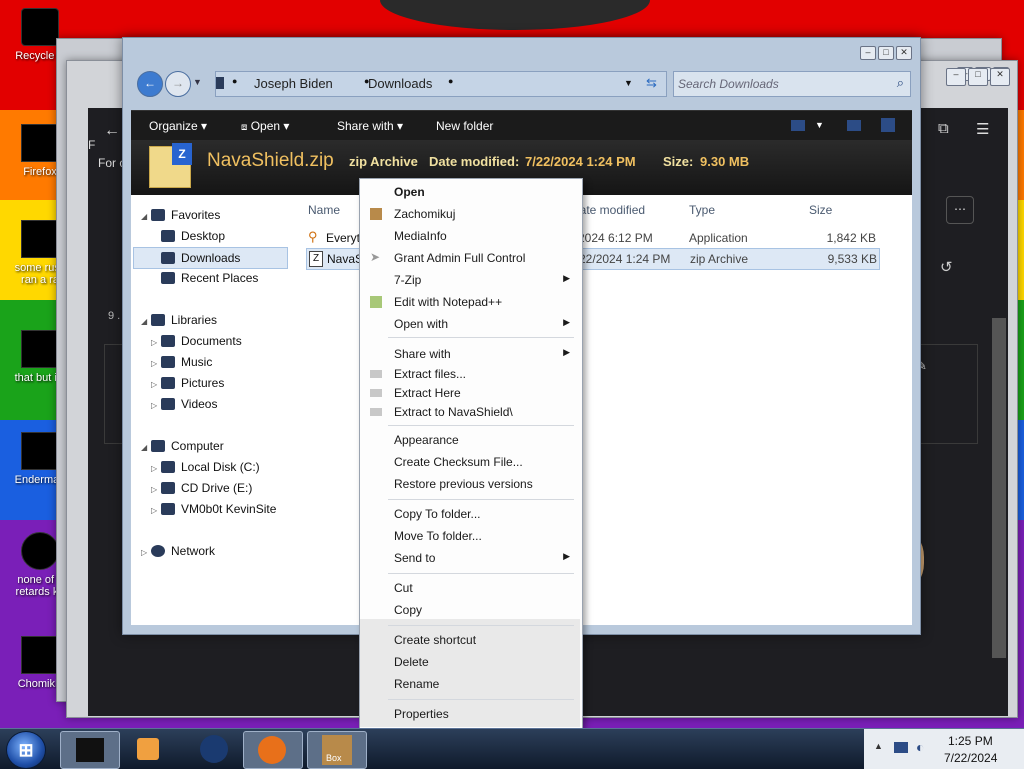 The height and width of the screenshot is (769, 1024). I want to click on menu-zachomikuj: Zachomikuj, so click(470, 214).